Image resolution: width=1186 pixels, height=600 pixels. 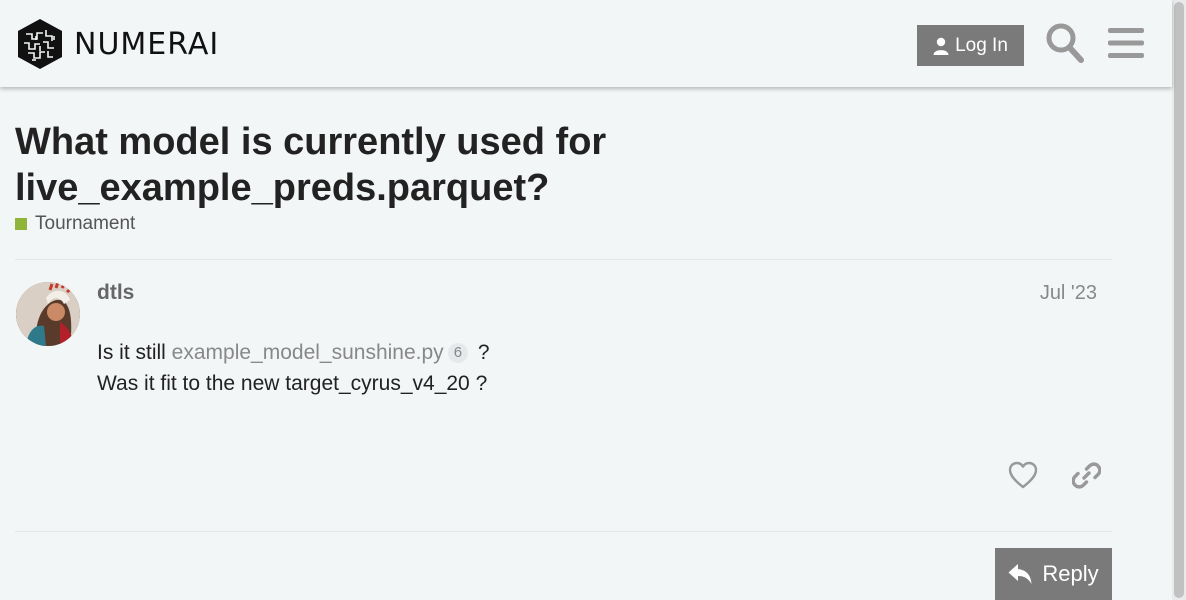 I want to click on link-icon, so click(x=1086, y=475).